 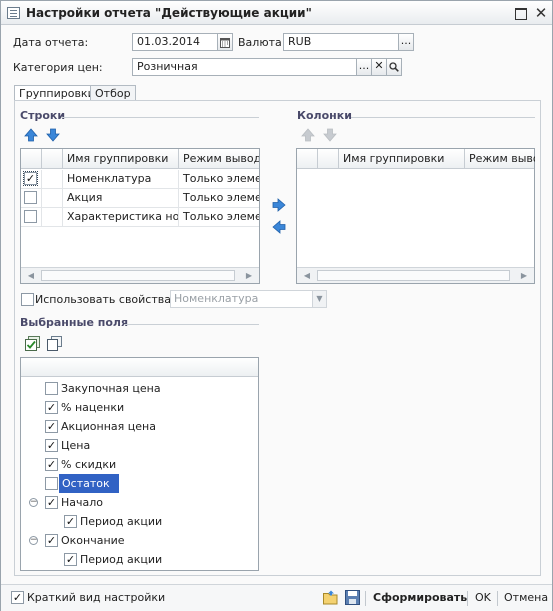 What do you see at coordinates (341, 42) in the screenshot?
I see `currency-field: RUB` at bounding box center [341, 42].